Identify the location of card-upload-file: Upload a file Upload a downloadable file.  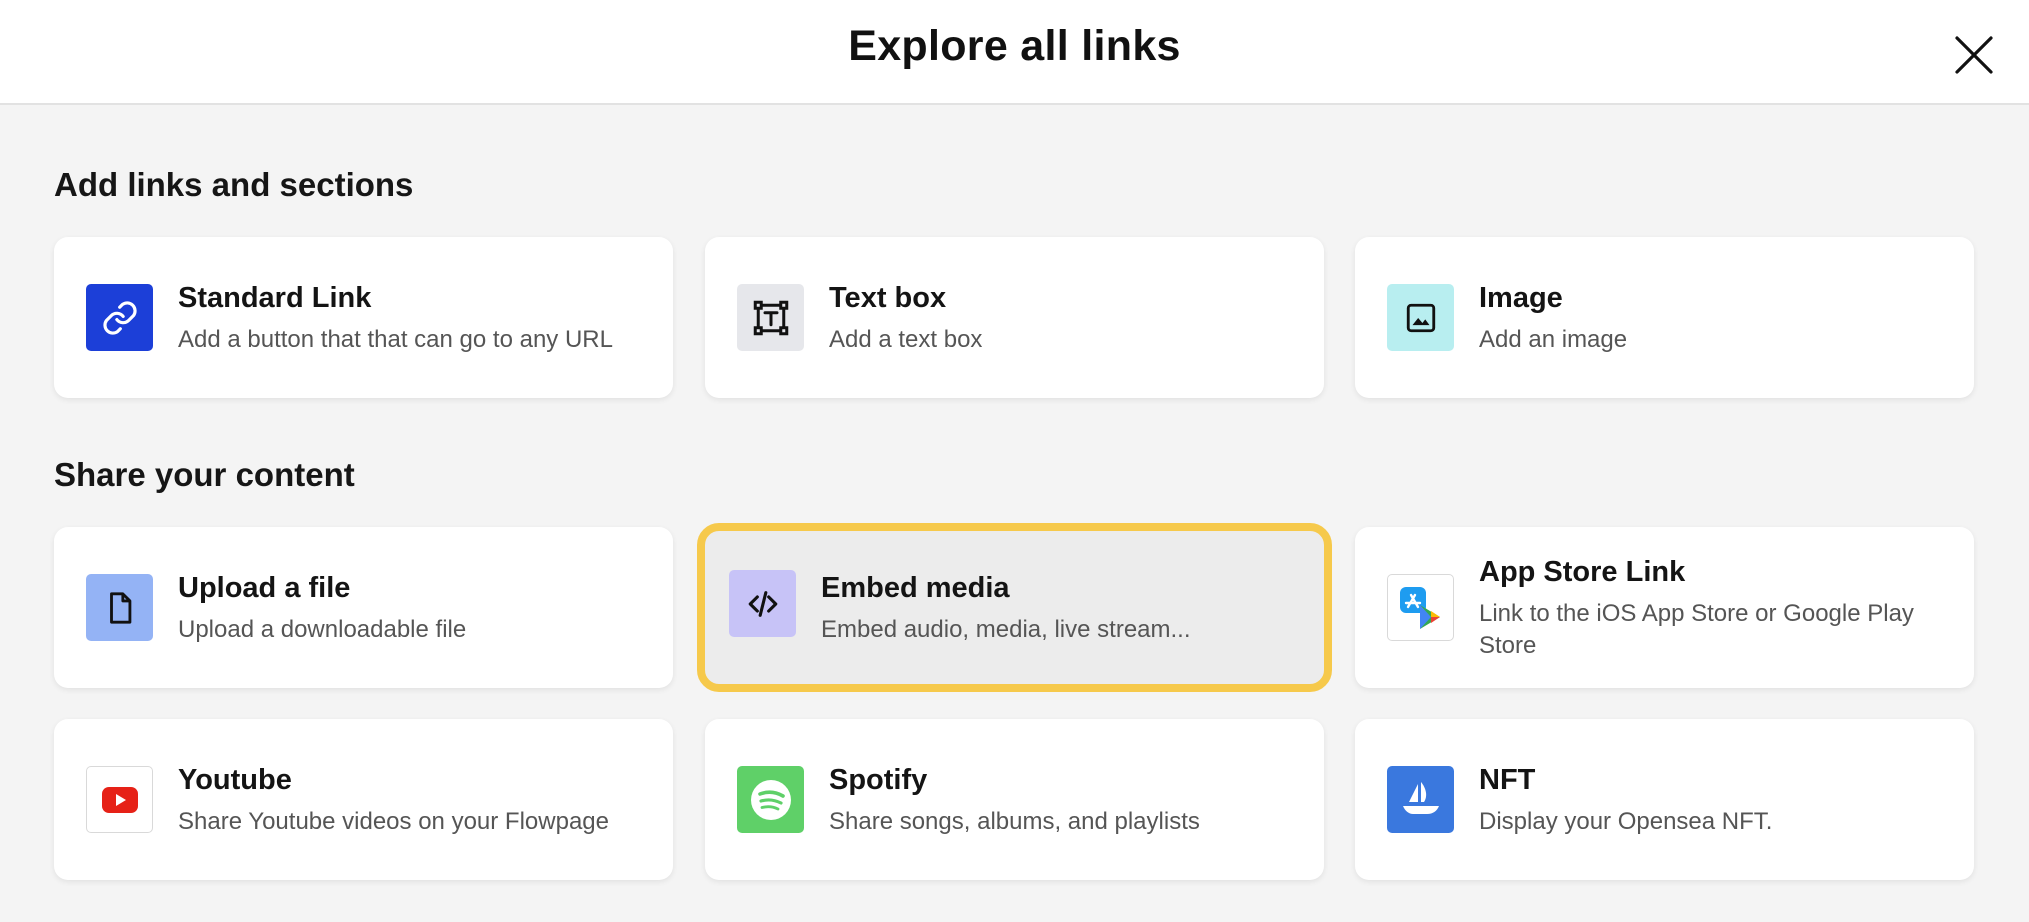
(363, 607).